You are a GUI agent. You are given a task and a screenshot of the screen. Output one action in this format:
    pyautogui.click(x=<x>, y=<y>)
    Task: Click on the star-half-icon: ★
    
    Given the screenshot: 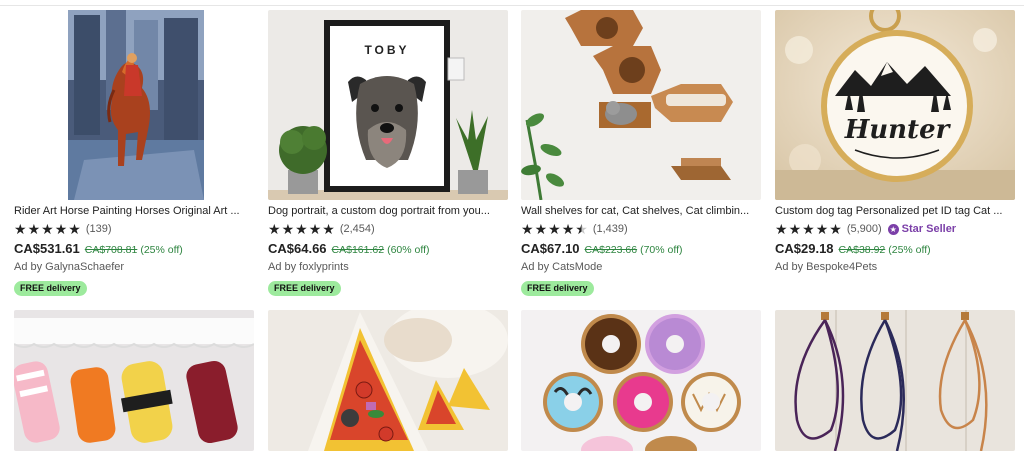 What is the action you would take?
    pyautogui.click(x=581, y=229)
    